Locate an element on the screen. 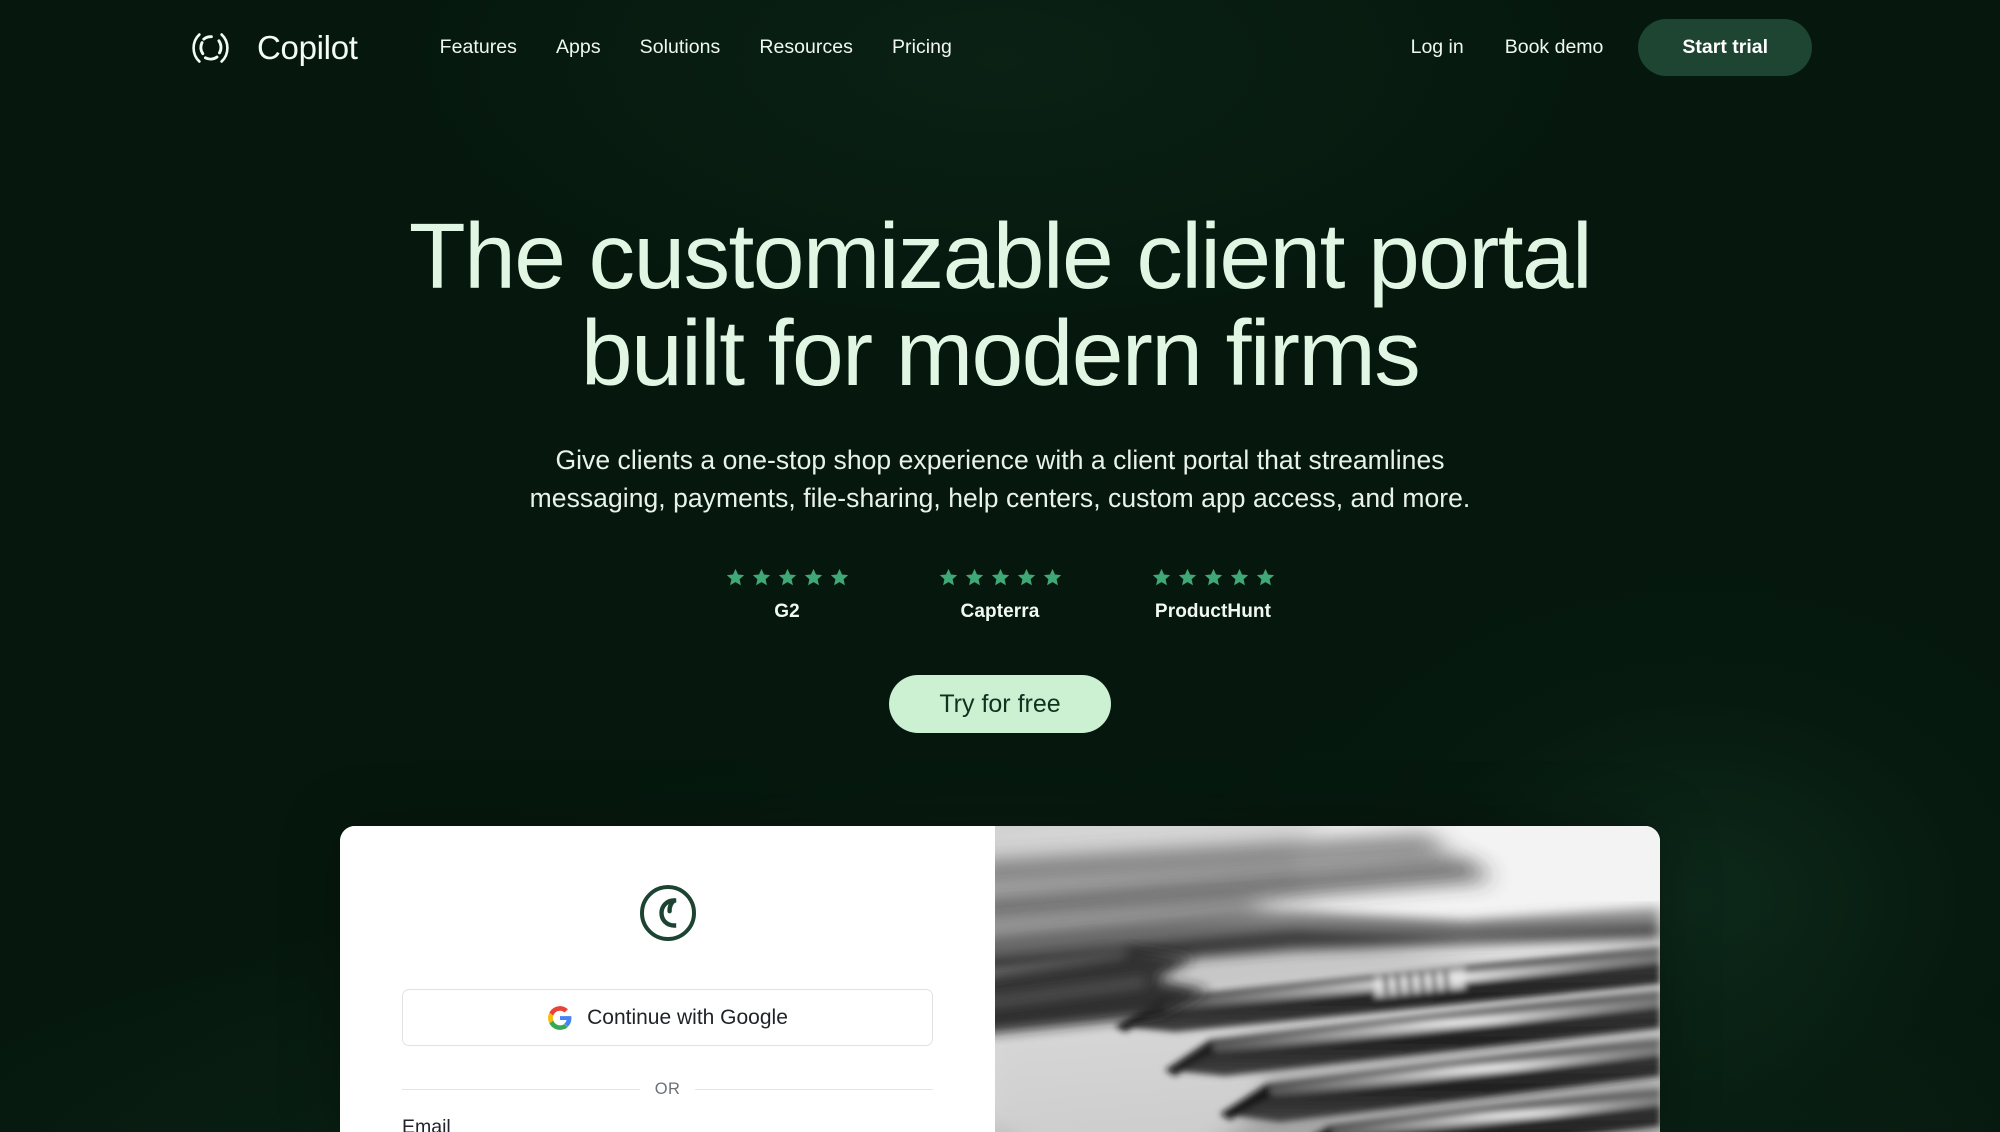 The height and width of the screenshot is (1132, 2000). pencils-photo is located at coordinates (1327, 979).